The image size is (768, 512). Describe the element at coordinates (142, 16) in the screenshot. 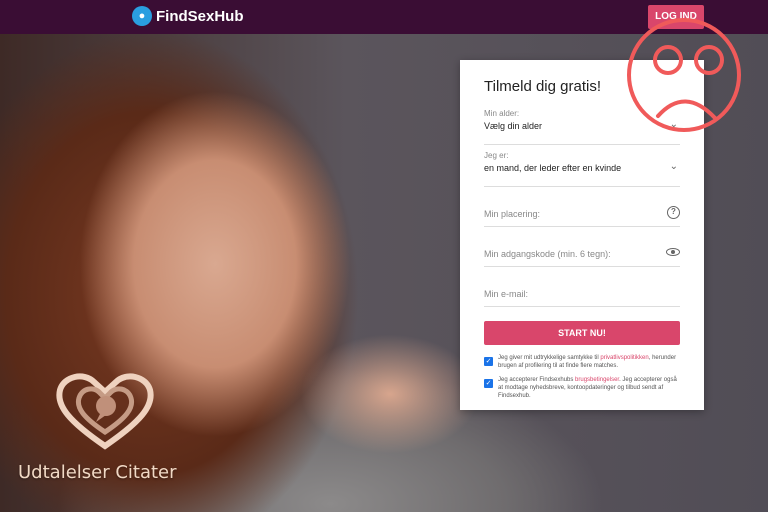

I see `logo-icon: ●` at that location.